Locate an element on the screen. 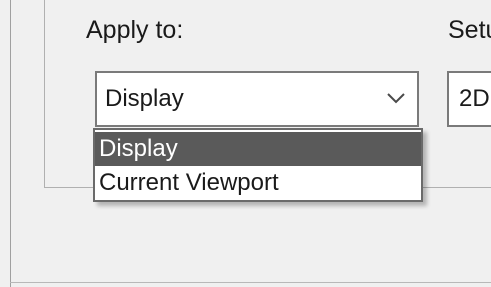 This screenshot has height=287, width=491. setup-selected-value: 2D is located at coordinates (474, 98).